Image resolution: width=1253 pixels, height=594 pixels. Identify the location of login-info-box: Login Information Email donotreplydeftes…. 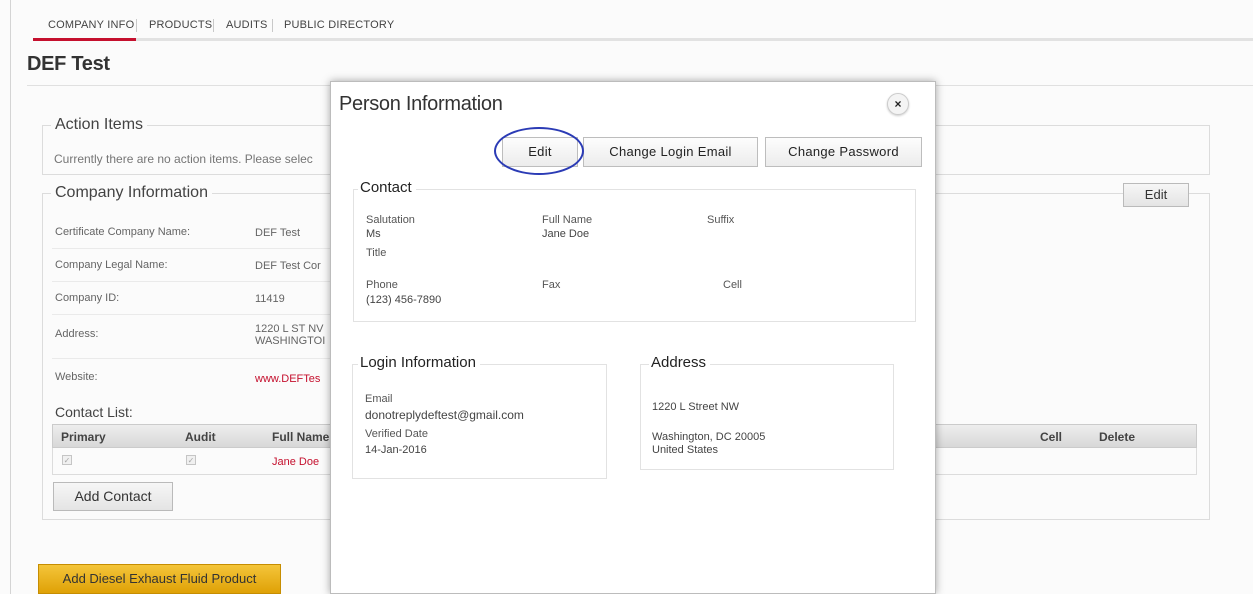
(479, 416).